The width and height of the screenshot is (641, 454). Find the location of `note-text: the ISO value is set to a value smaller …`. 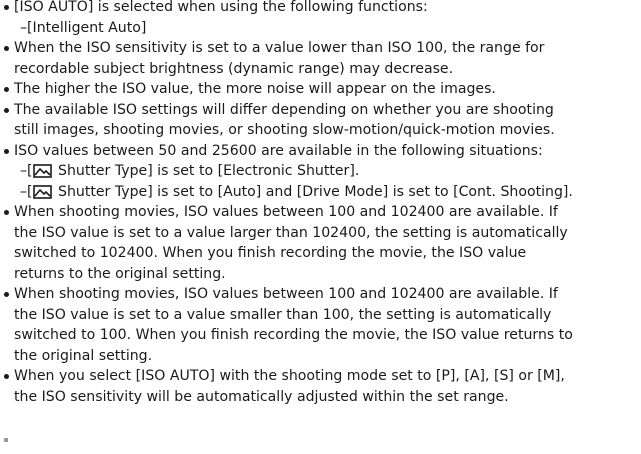

note-text: the ISO value is set to a value smaller … is located at coordinates (283, 314).